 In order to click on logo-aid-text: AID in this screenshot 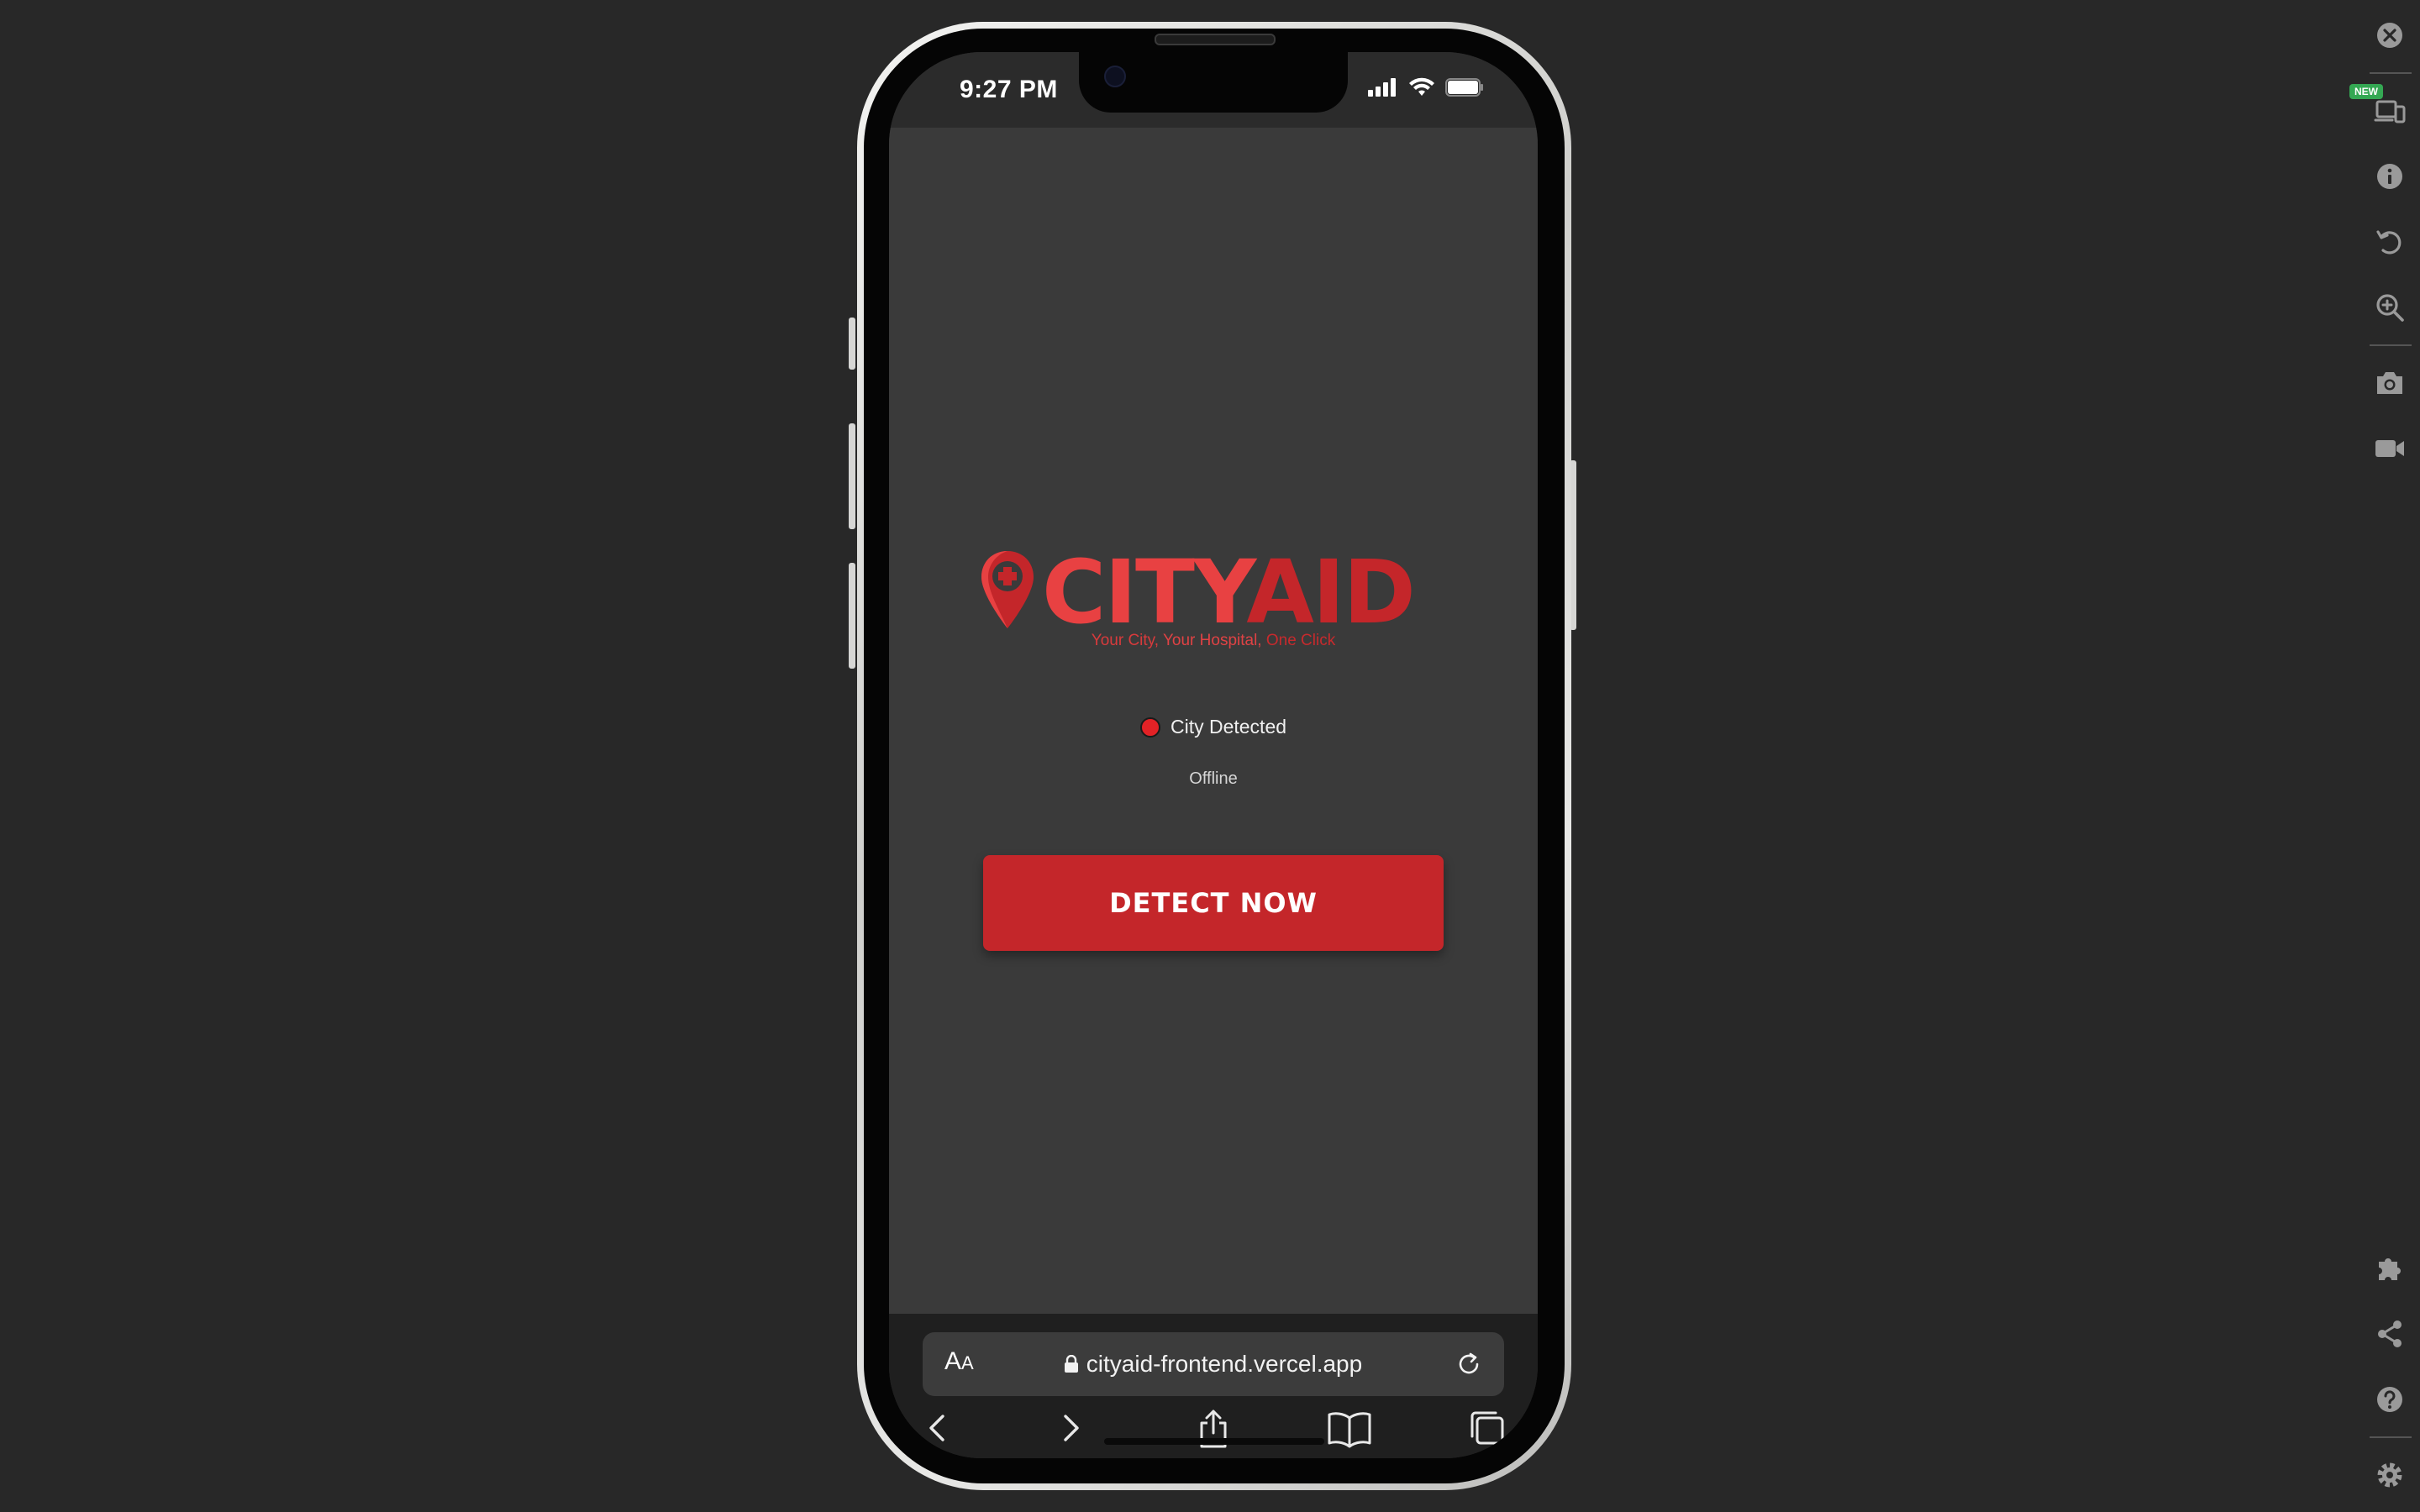, I will do `click(1331, 592)`.